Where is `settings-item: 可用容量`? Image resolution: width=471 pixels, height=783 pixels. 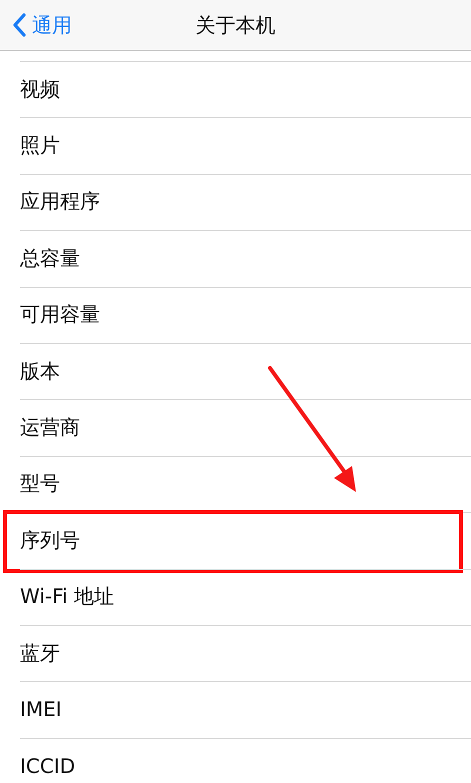 settings-item: 可用容量 is located at coordinates (60, 314).